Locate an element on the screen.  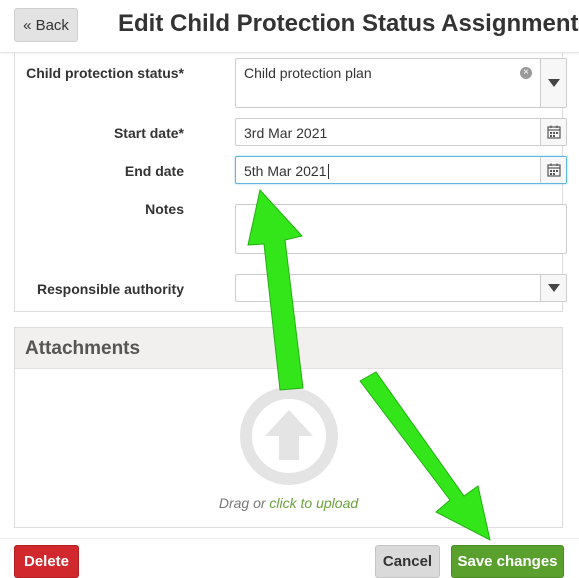
end-date-value: 5th Mar 2021 is located at coordinates (285, 171).